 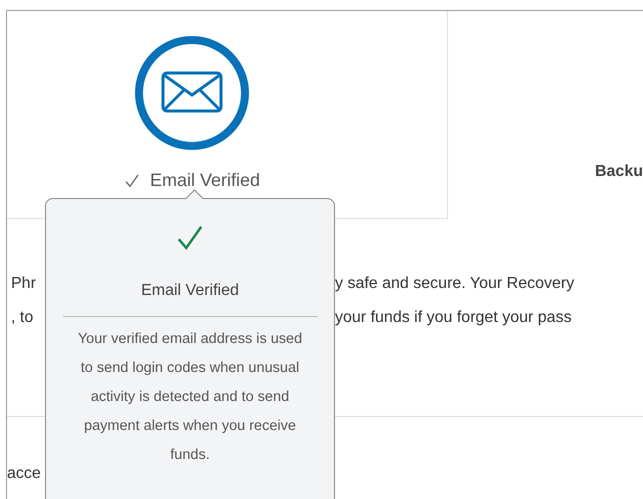 What do you see at coordinates (205, 180) in the screenshot?
I see `email-status-label: Email Verified` at bounding box center [205, 180].